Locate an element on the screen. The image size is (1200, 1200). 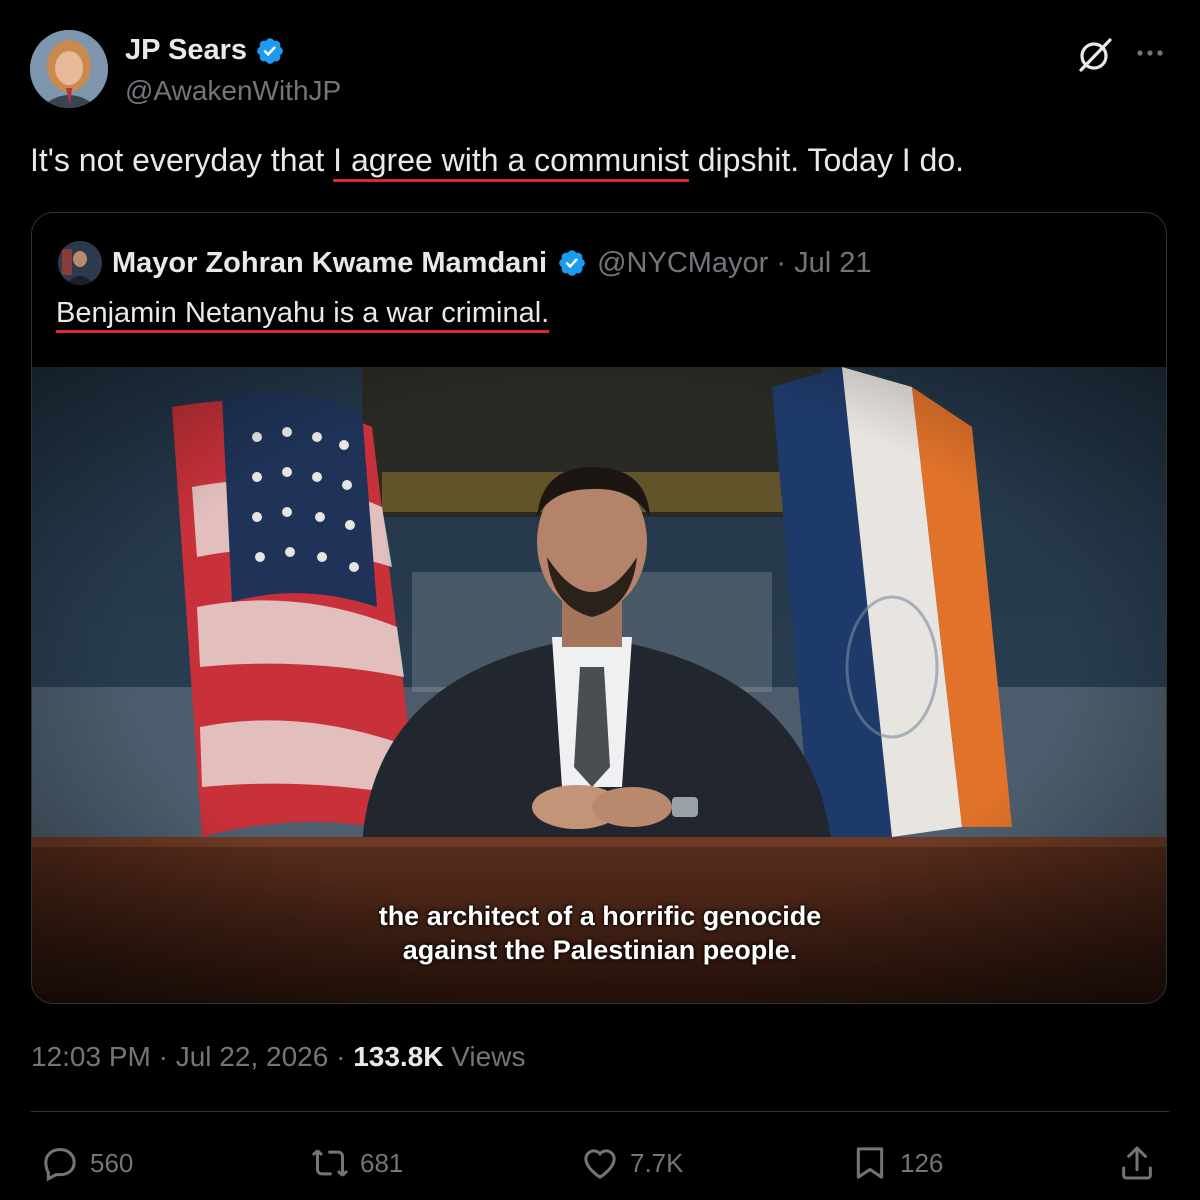
share-button is located at coordinates (1137, 1163).